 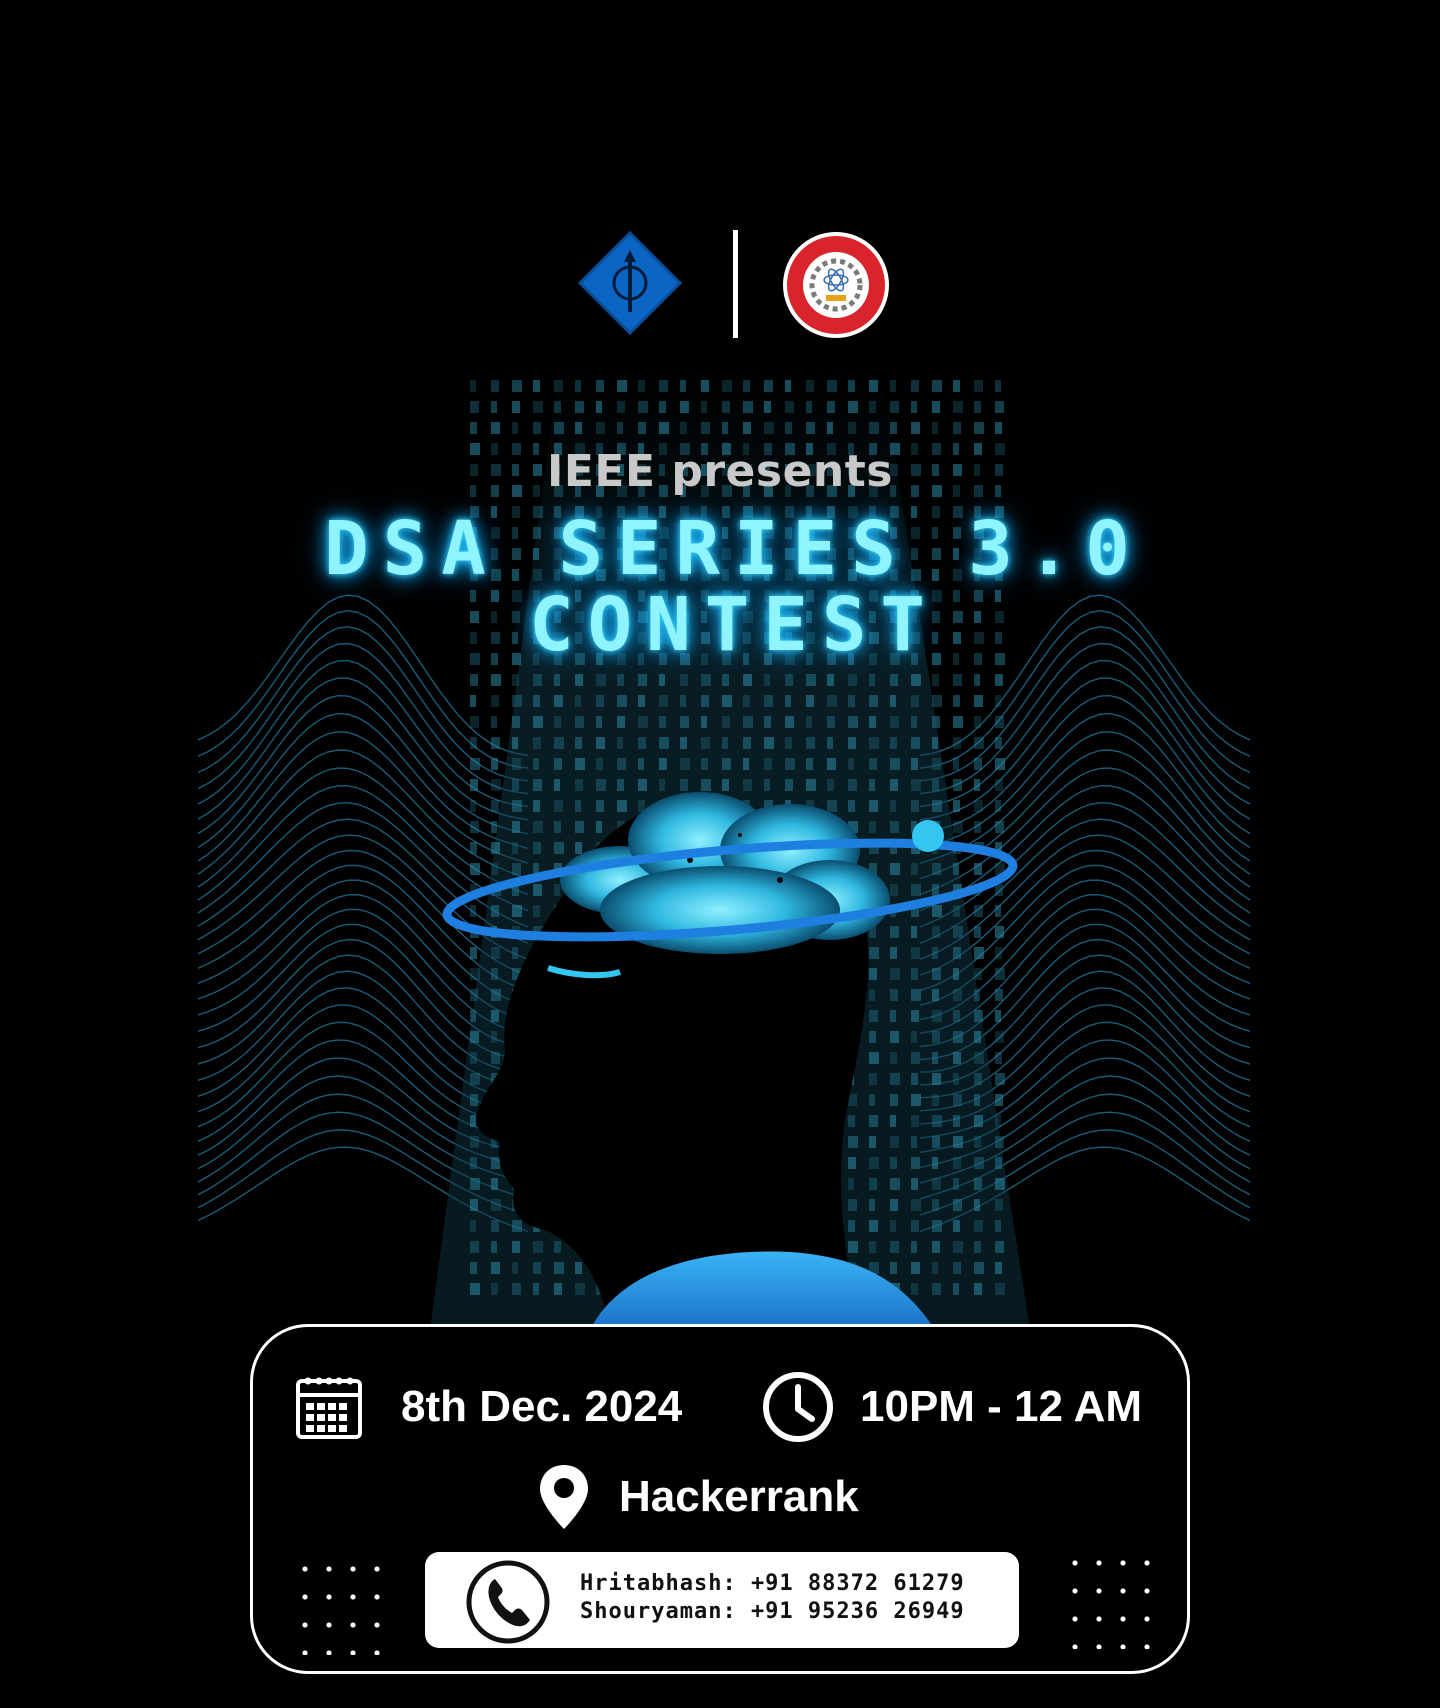 I want to click on event-title-line1: DSA SERIES 3.0, so click(x=734, y=549).